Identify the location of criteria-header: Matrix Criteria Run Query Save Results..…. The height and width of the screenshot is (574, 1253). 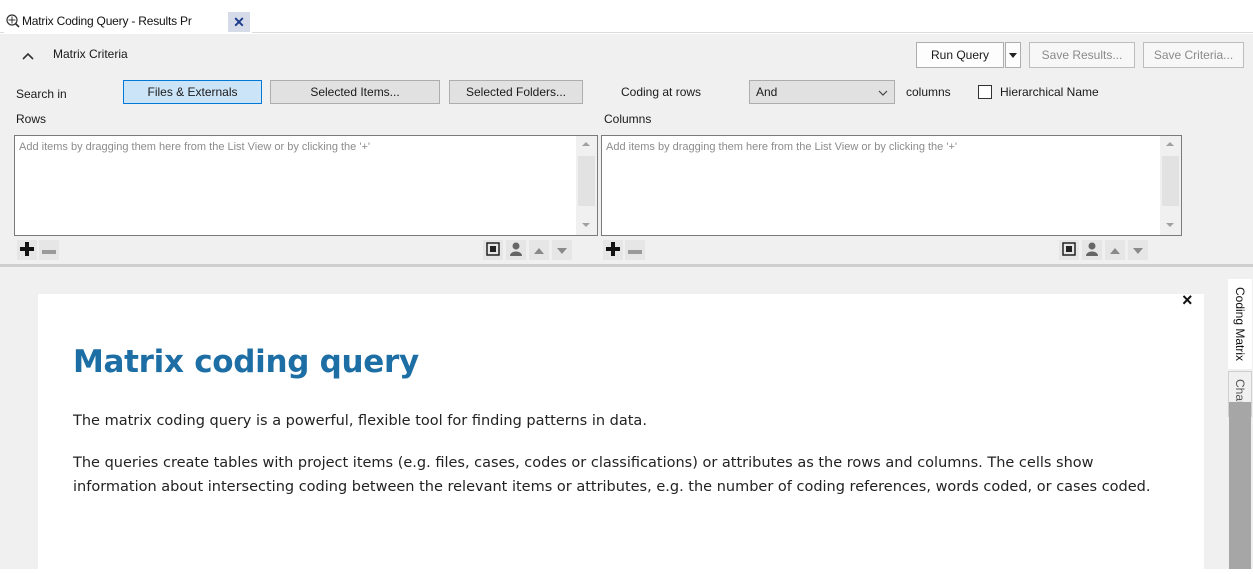
(626, 52).